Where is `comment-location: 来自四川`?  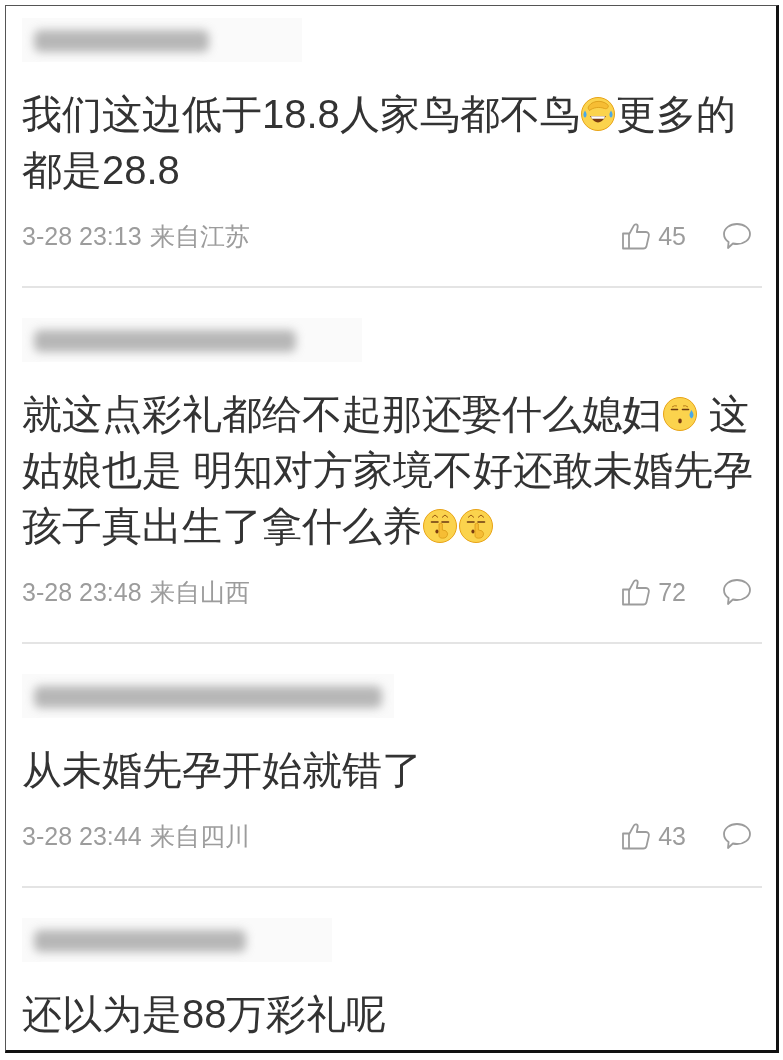 comment-location: 来自四川 is located at coordinates (199, 836).